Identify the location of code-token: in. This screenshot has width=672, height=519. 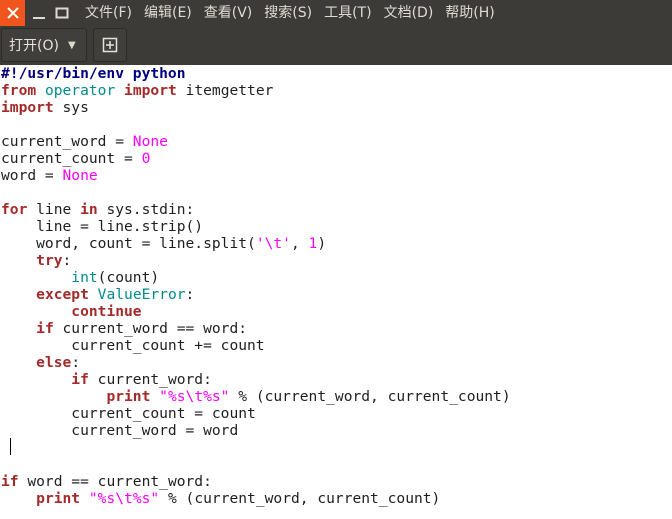
(89, 209).